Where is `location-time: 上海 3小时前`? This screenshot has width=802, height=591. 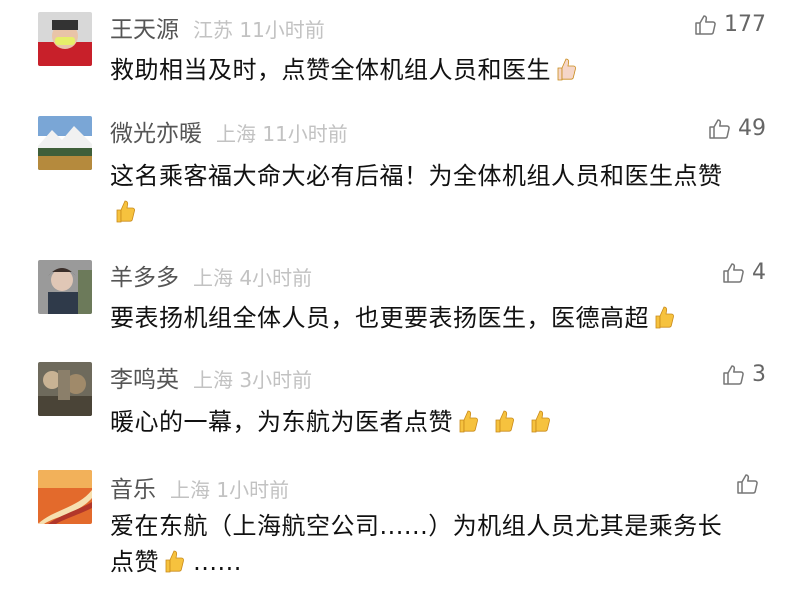 location-time: 上海 3小时前 is located at coordinates (252, 378).